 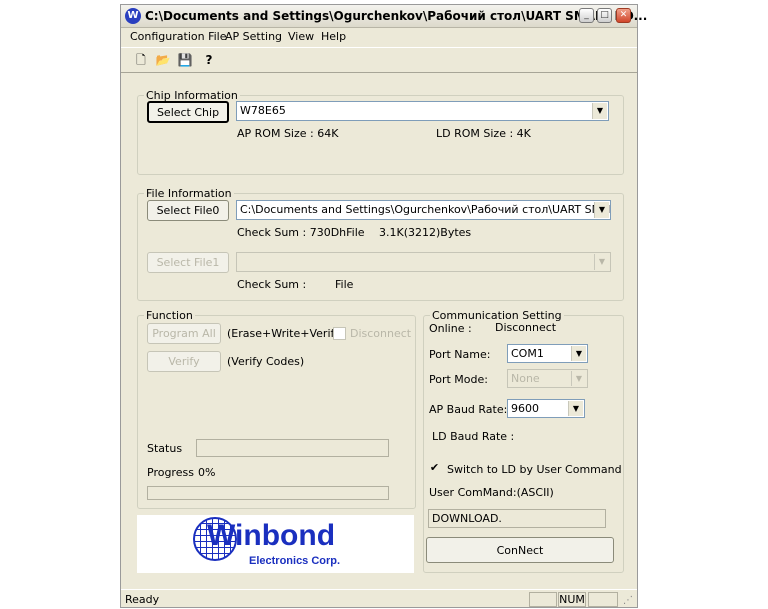 What do you see at coordinates (188, 262) in the screenshot?
I see `select-file1-button: Select File1` at bounding box center [188, 262].